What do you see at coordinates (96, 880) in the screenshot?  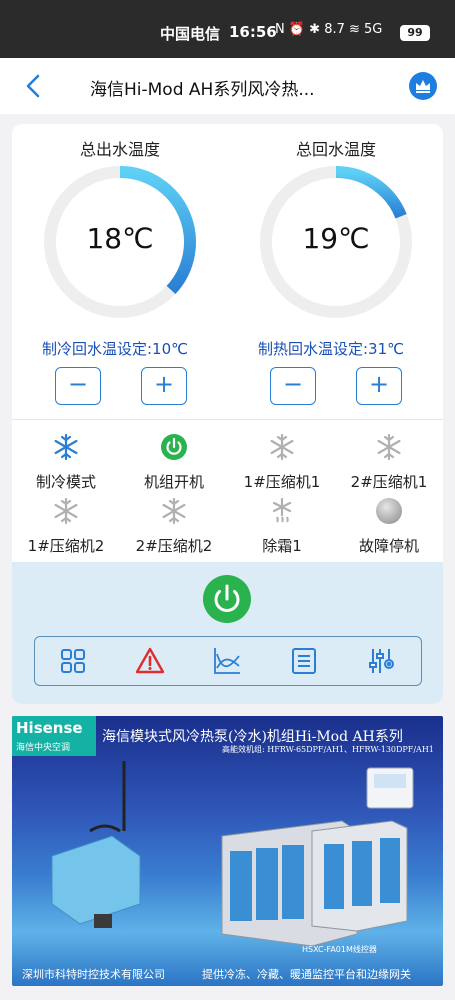 I see `gateway-device-image` at bounding box center [96, 880].